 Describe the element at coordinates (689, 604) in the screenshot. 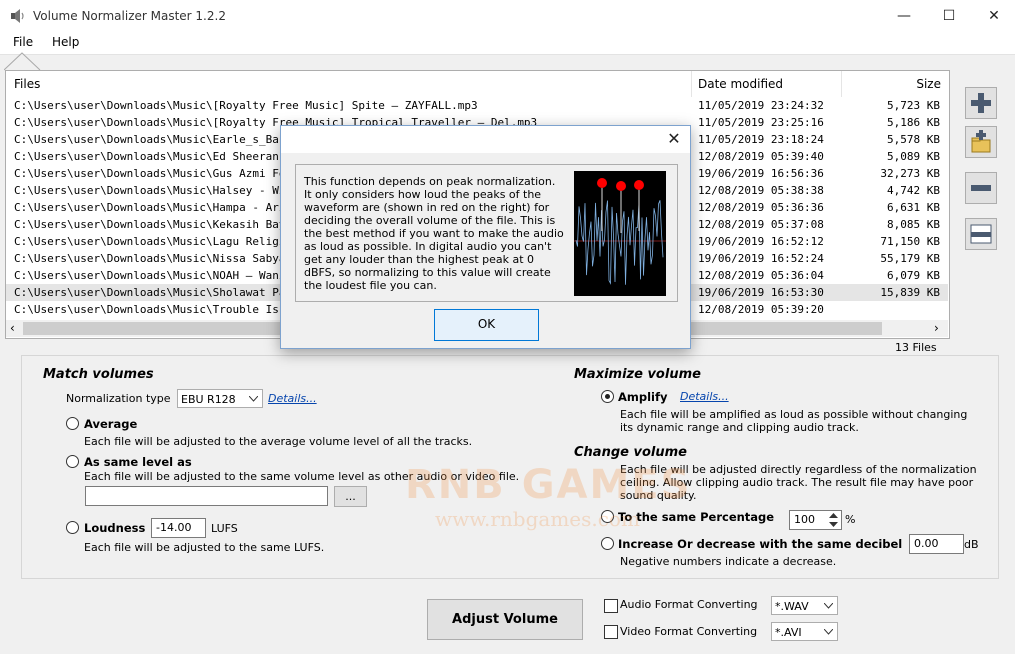

I see `audio-format-label: Audio Format Converting` at that location.